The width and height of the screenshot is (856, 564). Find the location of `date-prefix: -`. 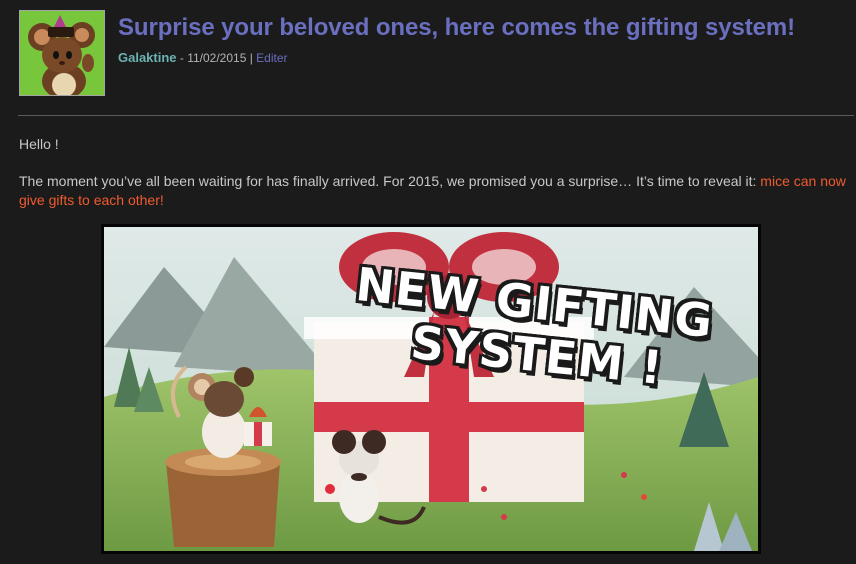

date-prefix: - is located at coordinates (182, 58).